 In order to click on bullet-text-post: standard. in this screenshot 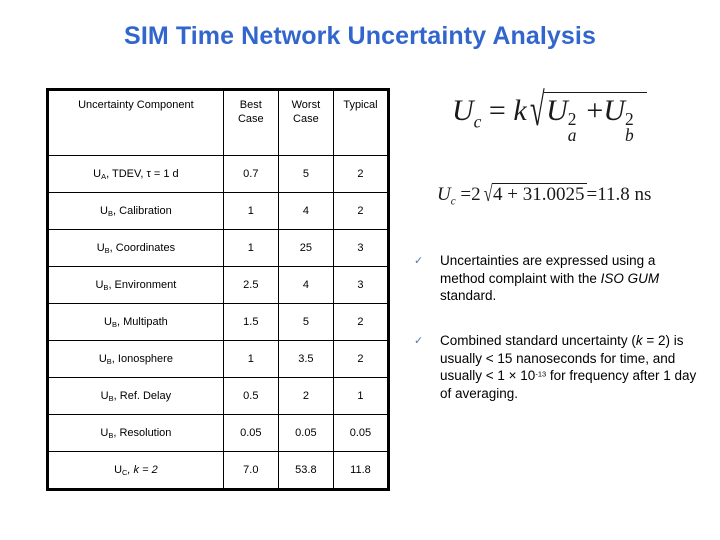, I will do `click(468, 295)`.